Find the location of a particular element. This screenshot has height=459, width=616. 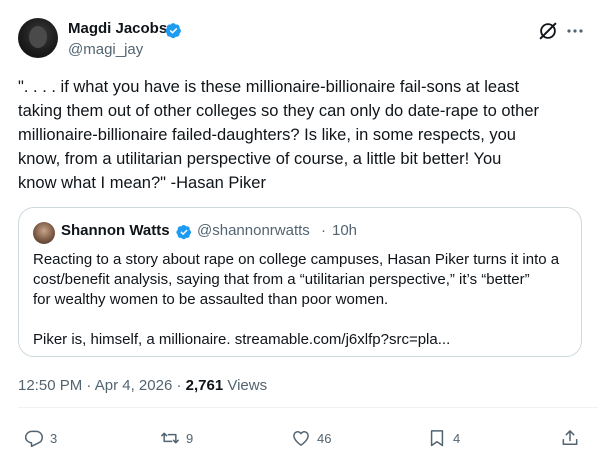

share-icon is located at coordinates (570, 437).